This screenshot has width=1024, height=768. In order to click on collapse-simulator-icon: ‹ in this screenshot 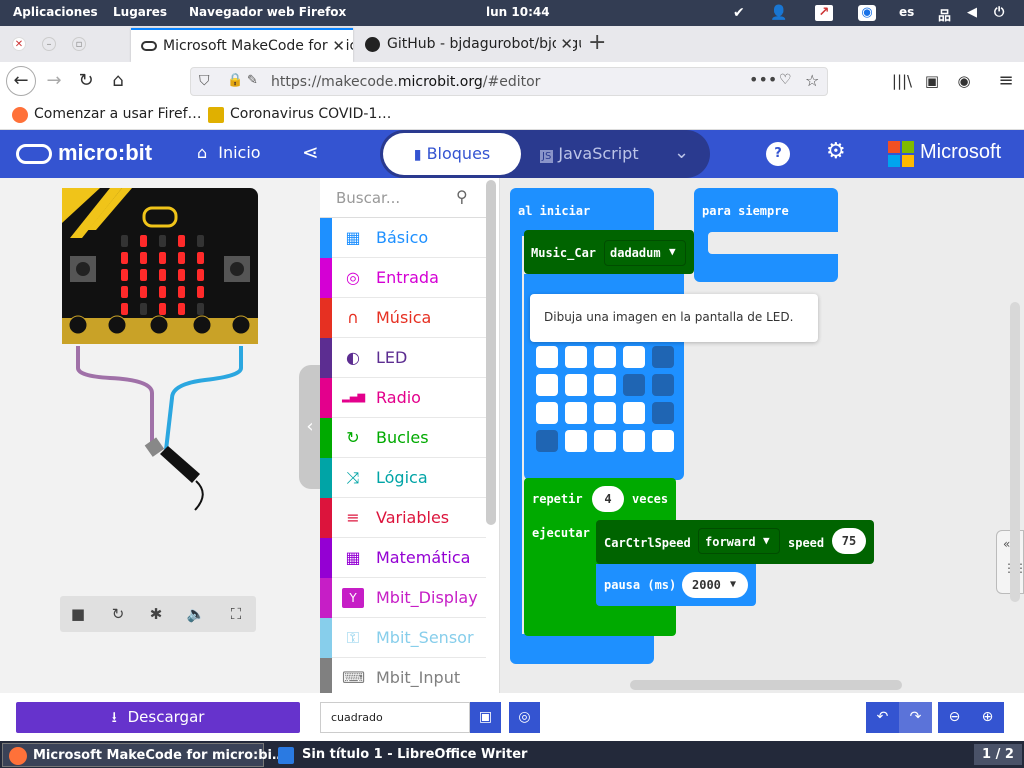, I will do `click(310, 427)`.